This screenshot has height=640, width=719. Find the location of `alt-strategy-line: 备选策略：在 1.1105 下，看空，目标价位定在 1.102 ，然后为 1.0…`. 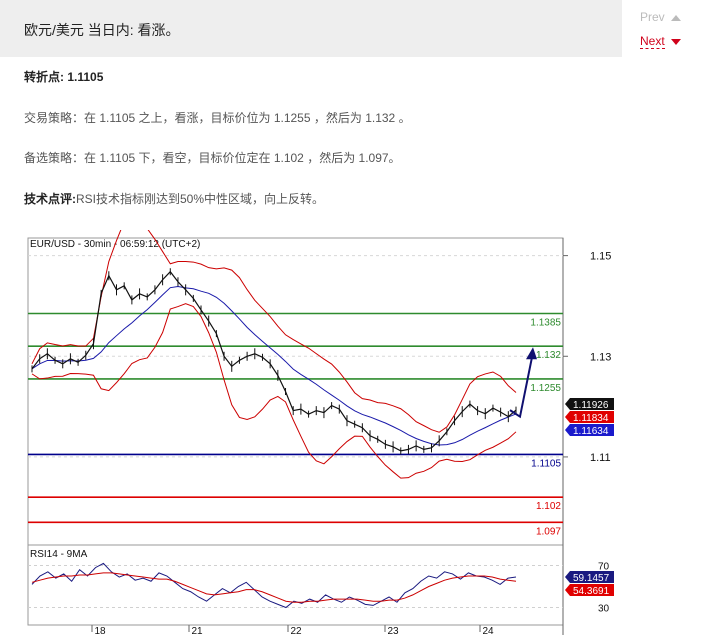

alt-strategy-line: 备选策略：在 1.1105 下，看空，目标价位定在 1.102 ，然后为 1.0… is located at coordinates (212, 157).